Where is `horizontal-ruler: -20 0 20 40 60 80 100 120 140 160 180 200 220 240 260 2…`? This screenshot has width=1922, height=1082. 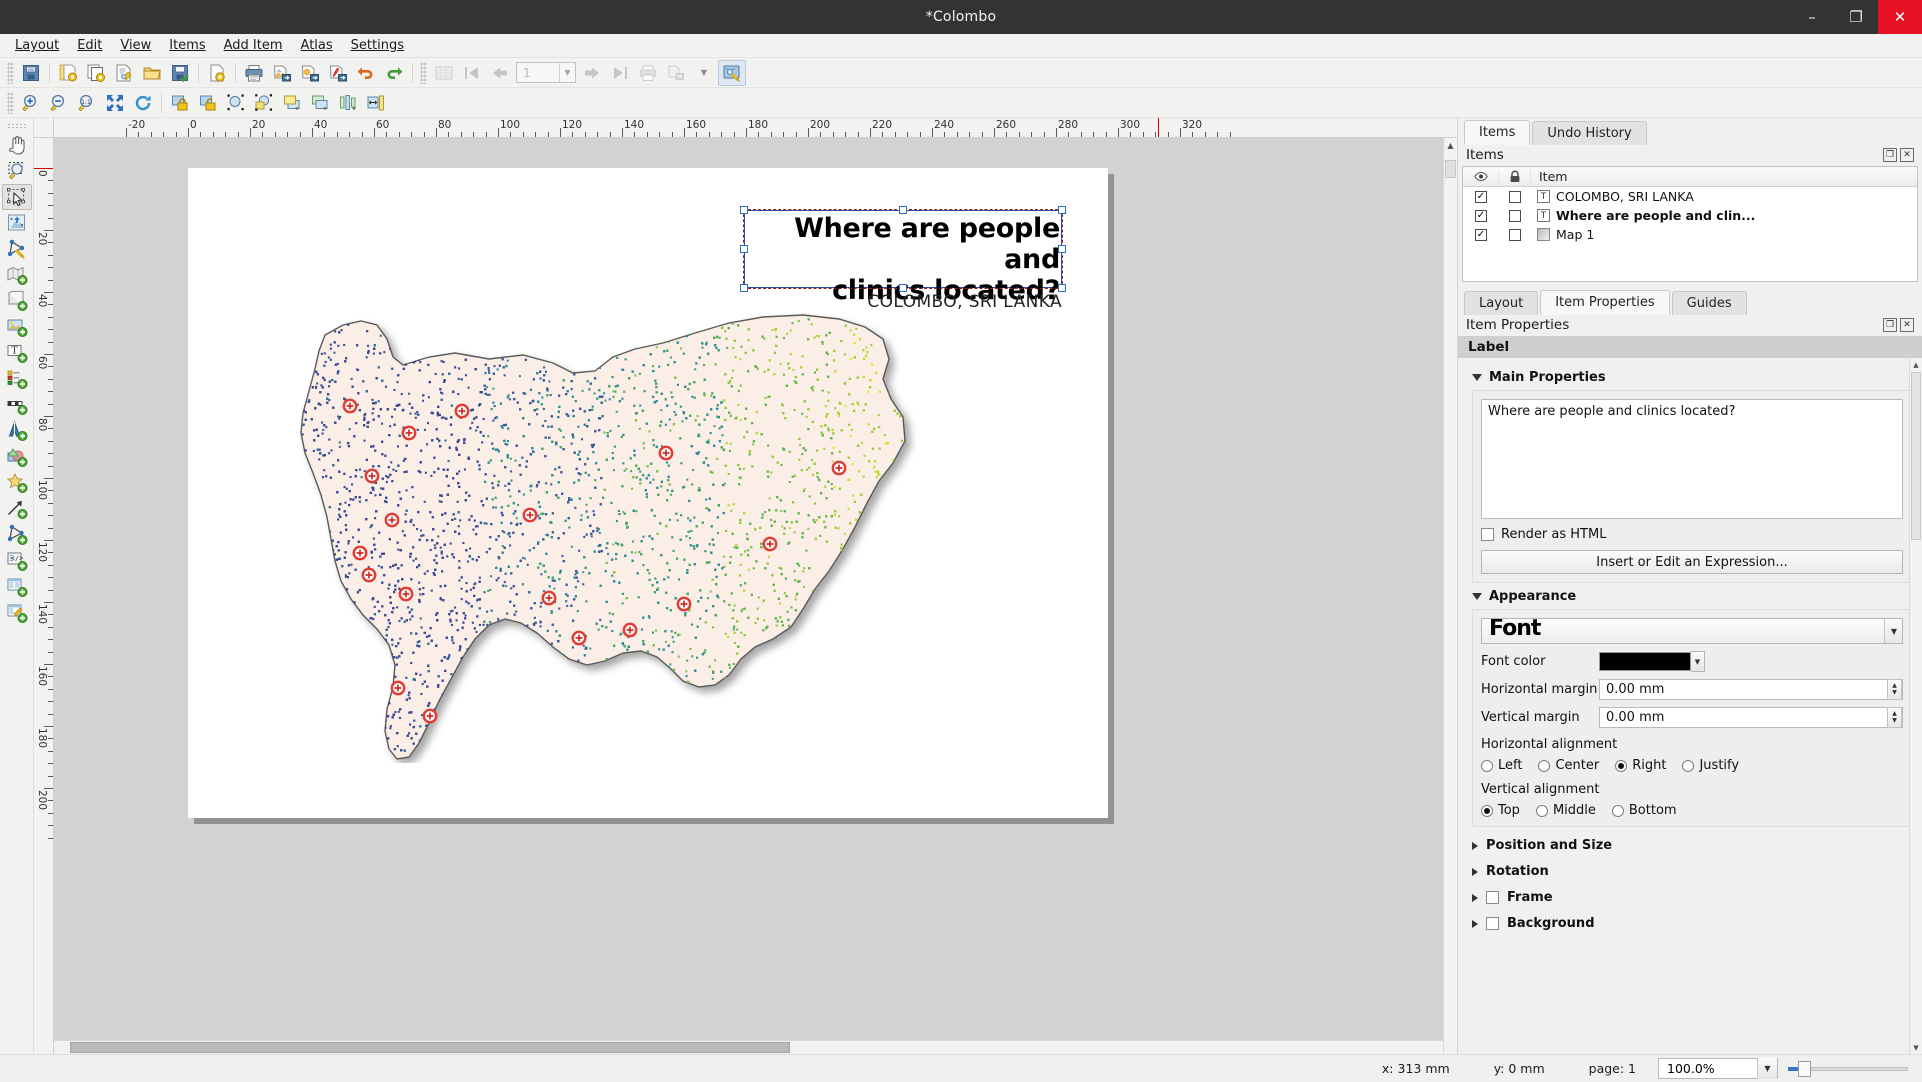 horizontal-ruler: -20 0 20 40 60 80 100 120 140 160 180 200 220 240 260 2… is located at coordinates (755, 128).